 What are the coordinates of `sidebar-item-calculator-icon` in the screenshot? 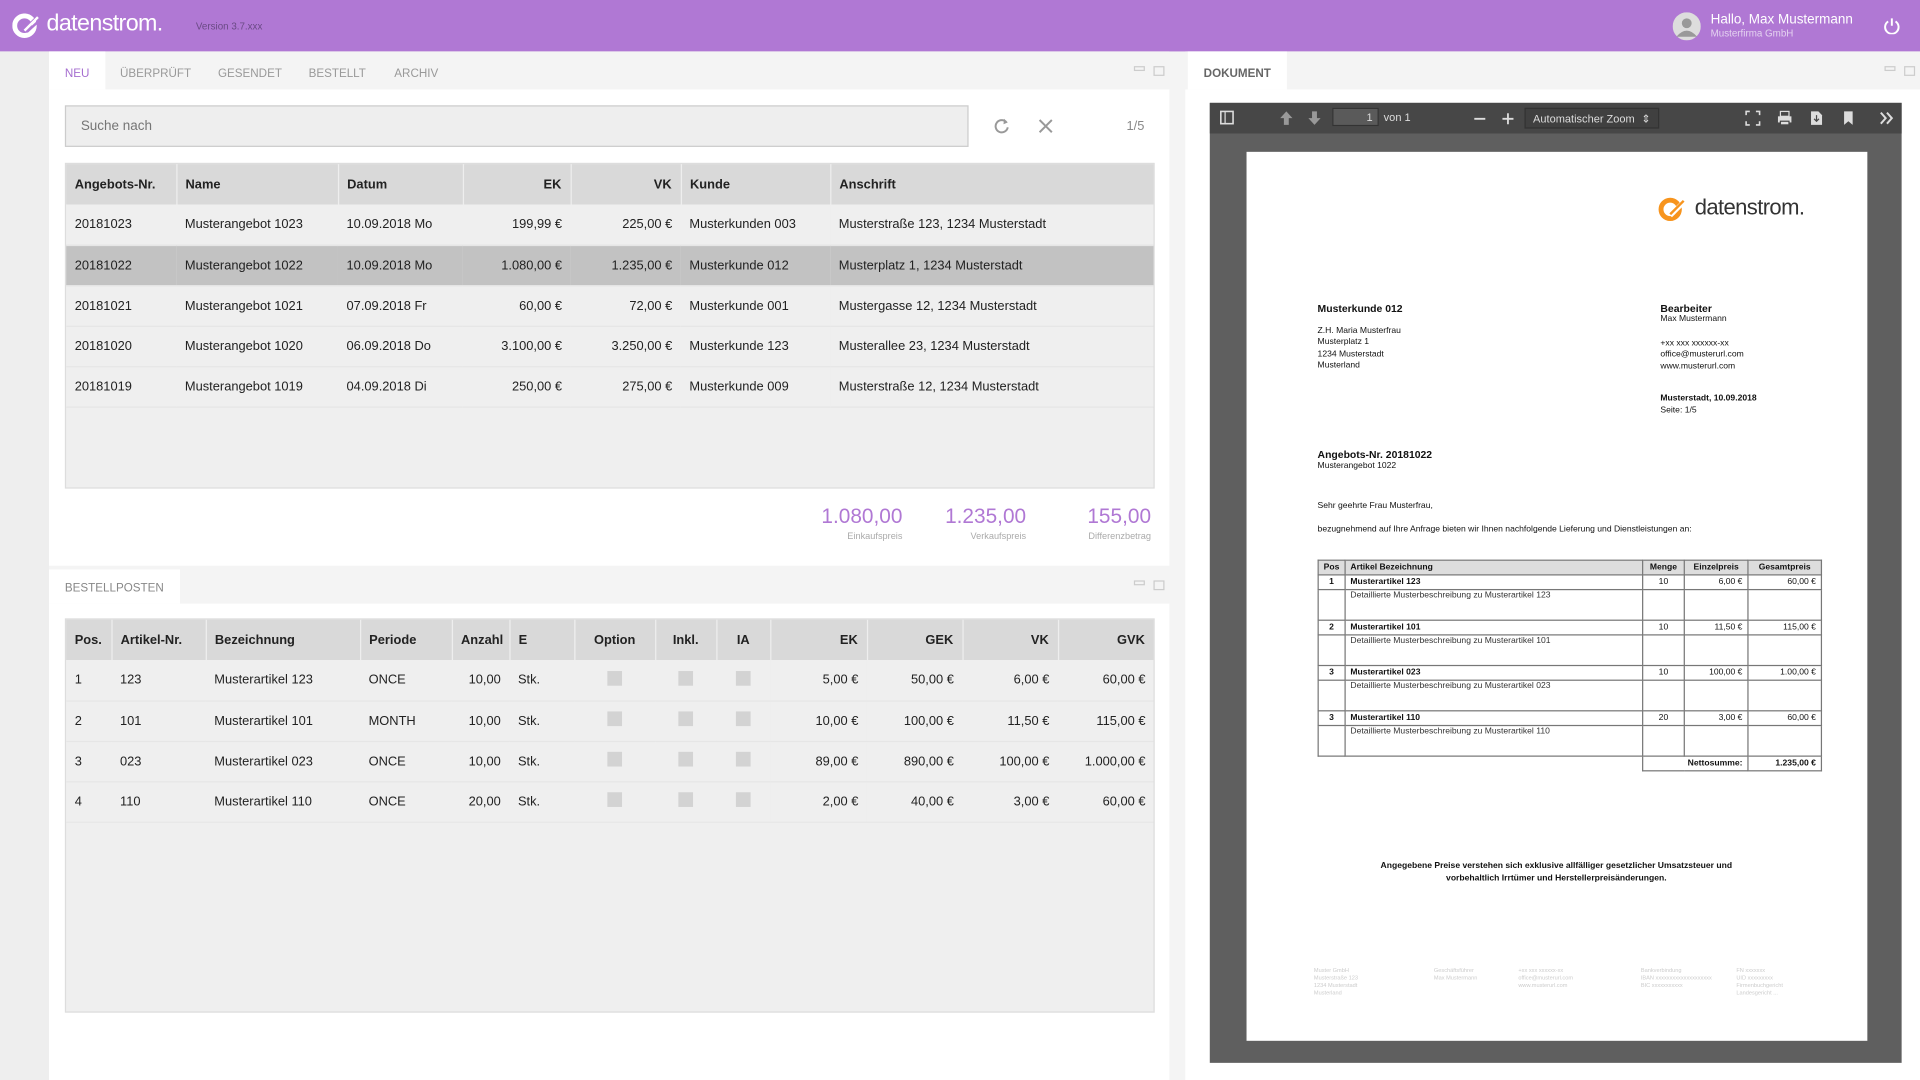 It's located at (24, 272).